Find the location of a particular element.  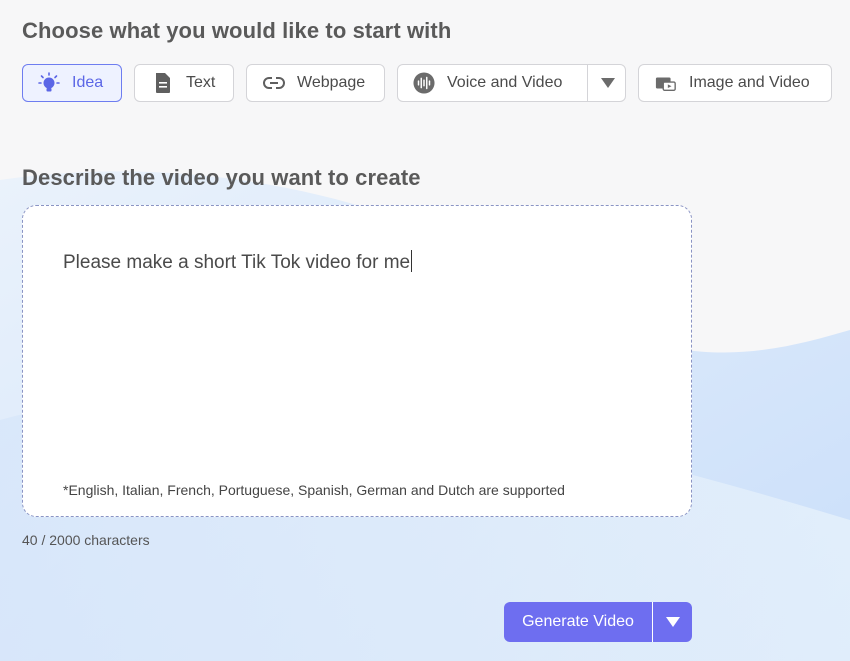

prompt-value: Please make a short Tik Tok video for me is located at coordinates (237, 262).